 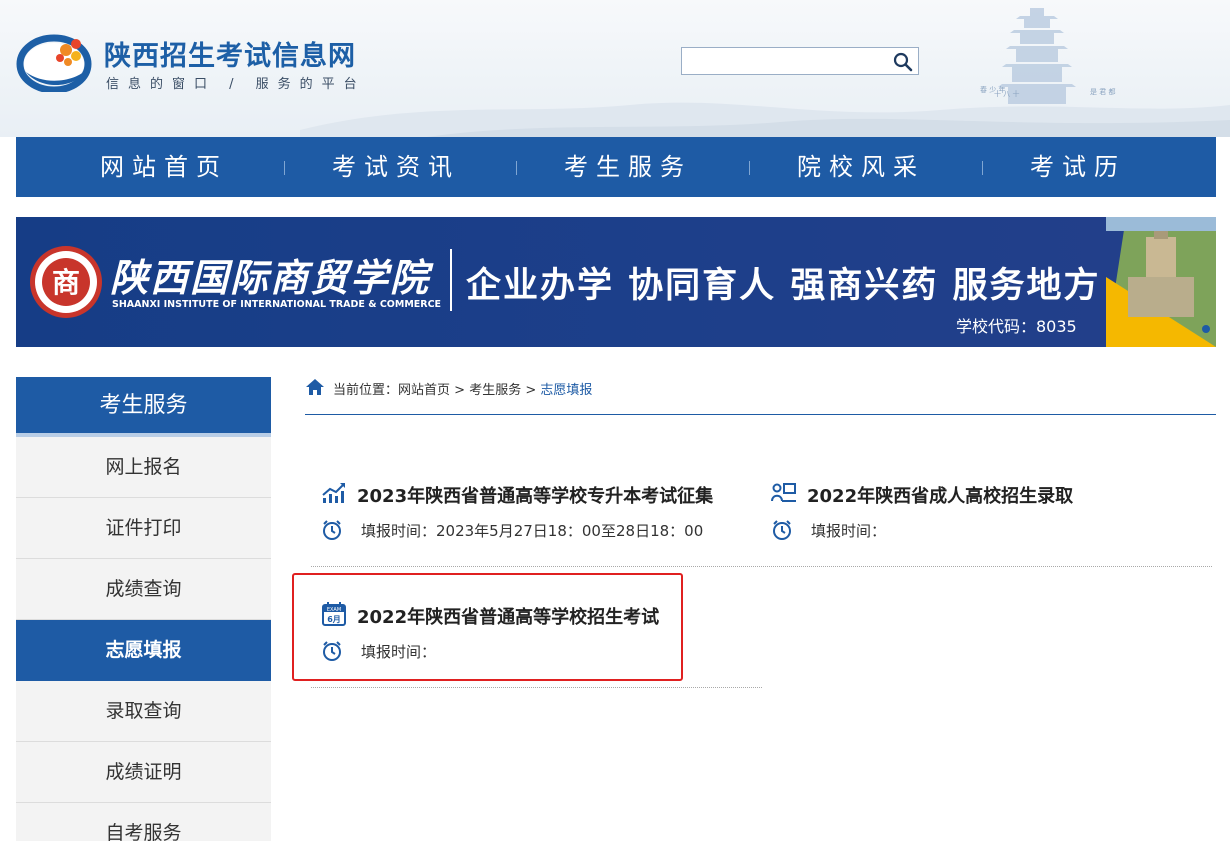 I want to click on emblem-char: 商, so click(x=66, y=282).